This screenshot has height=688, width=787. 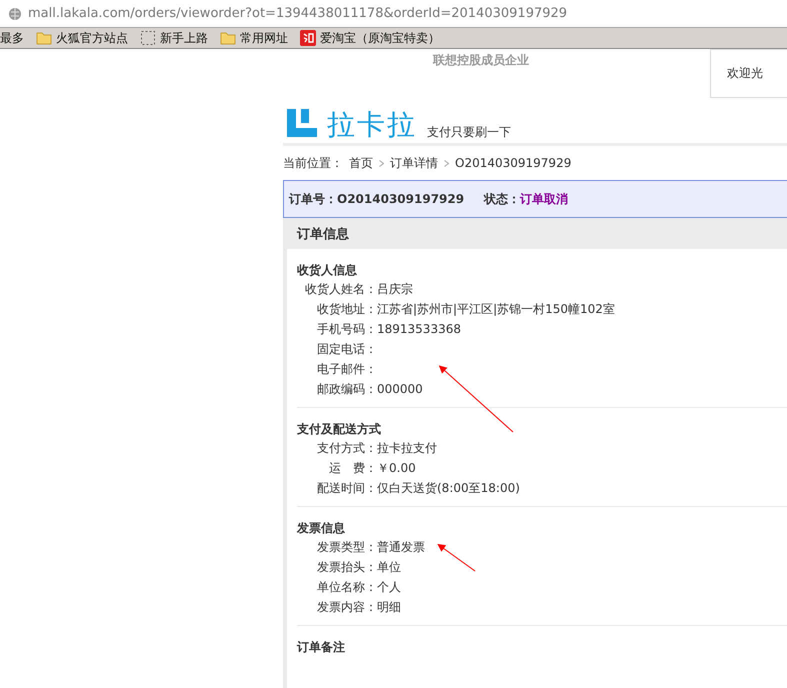 What do you see at coordinates (12, 38) in the screenshot?
I see `bookmark-item: 最多` at bounding box center [12, 38].